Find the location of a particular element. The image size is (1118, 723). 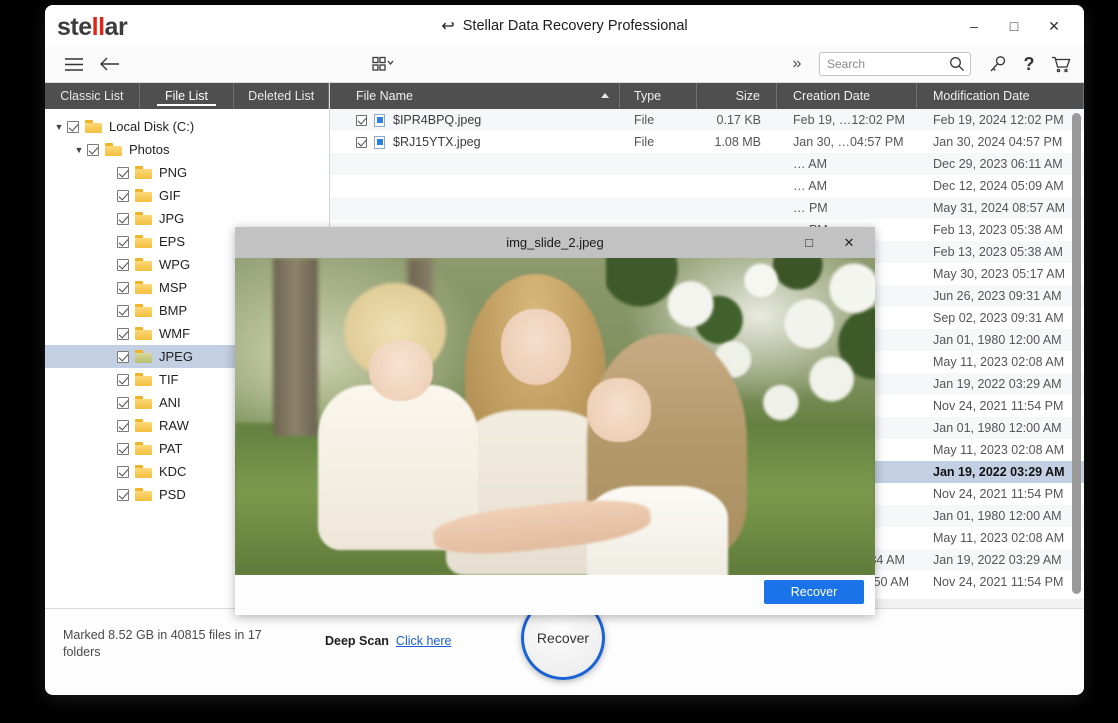

column-header-size: Size is located at coordinates (737, 96).